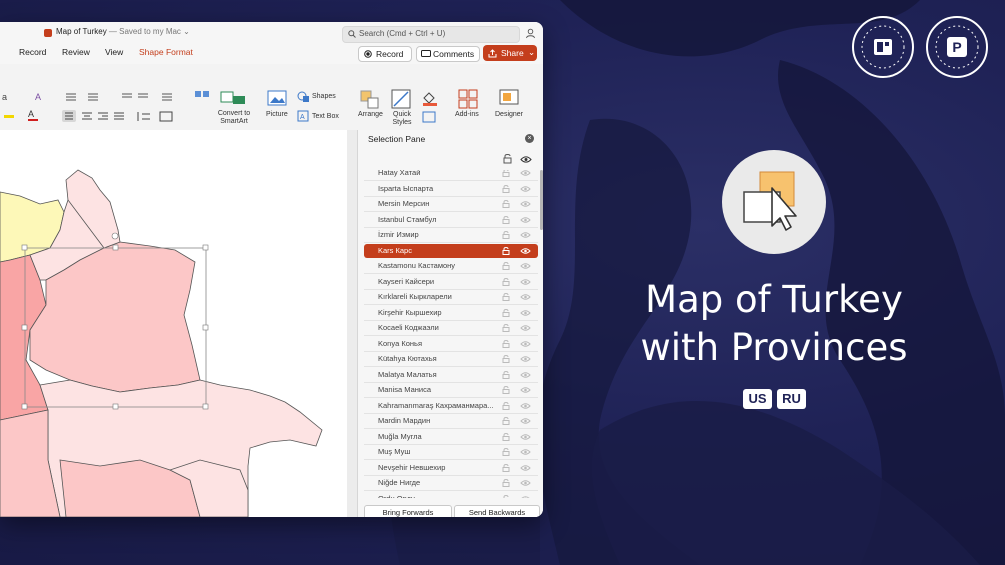  What do you see at coordinates (510, 99) in the screenshot?
I see `designer-icon` at bounding box center [510, 99].